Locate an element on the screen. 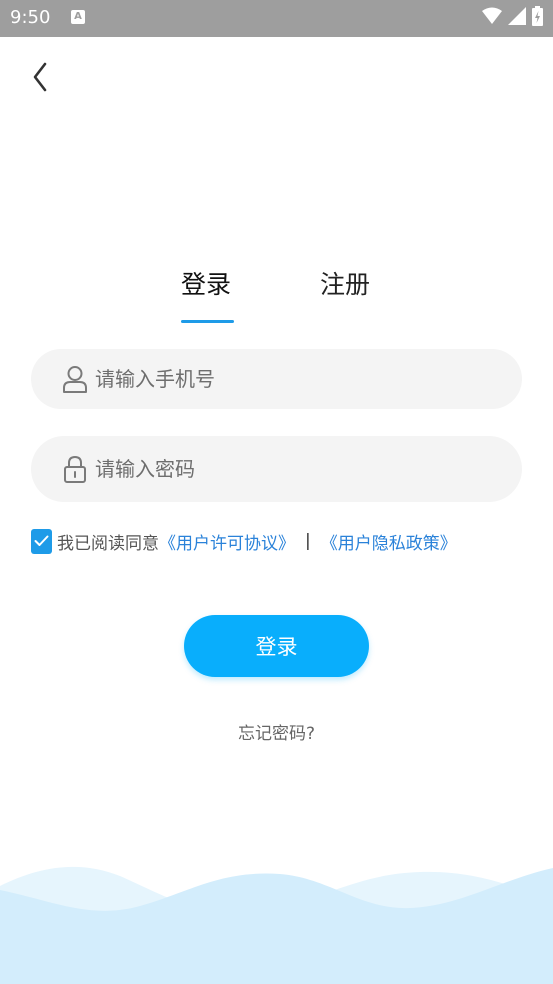 This screenshot has height=984, width=553. agreement-checkbox is located at coordinates (41, 541).